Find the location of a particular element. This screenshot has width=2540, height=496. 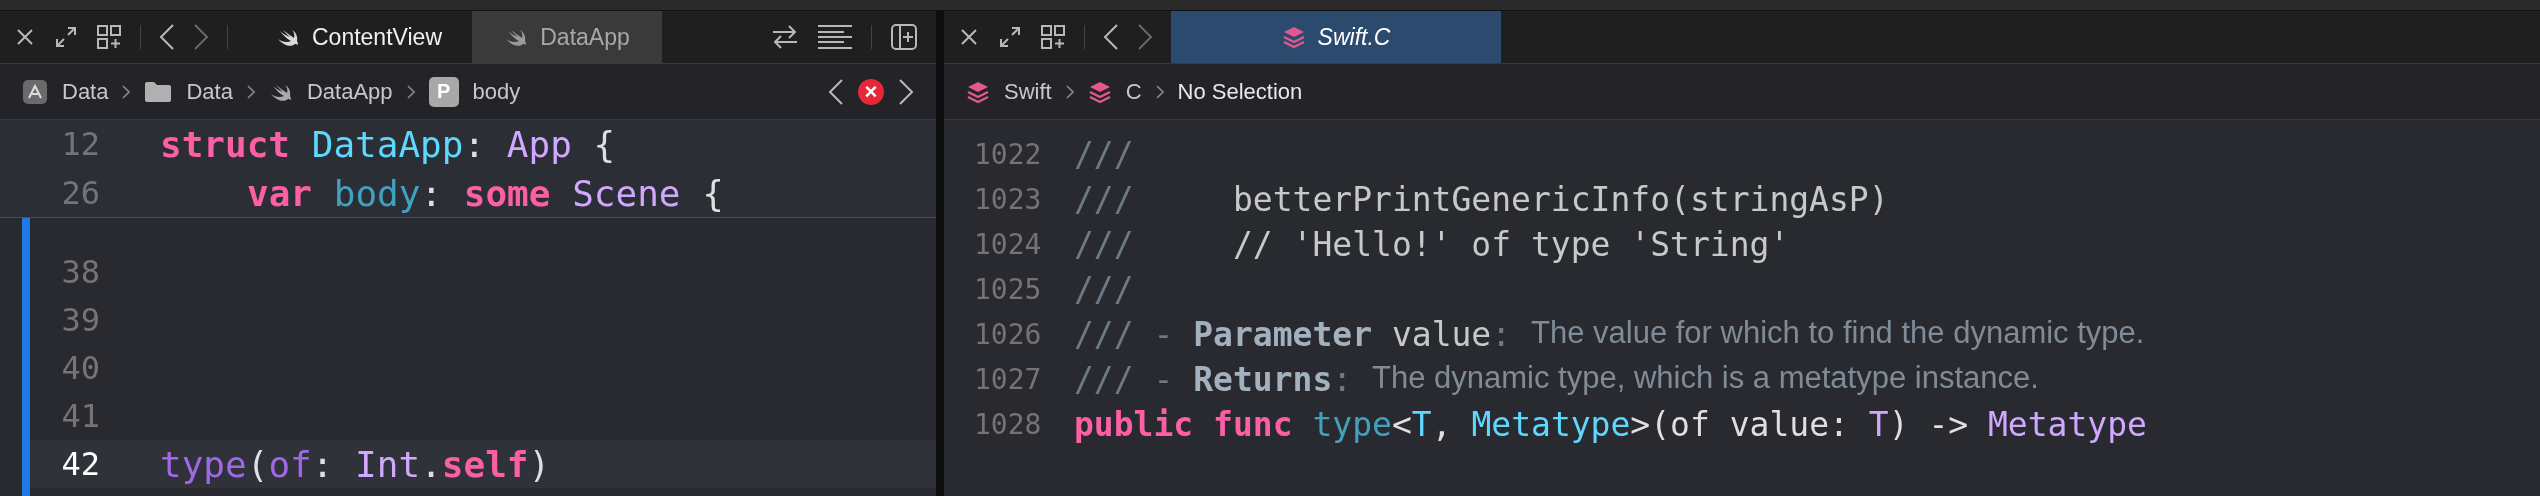

folder-icon is located at coordinates (158, 91).